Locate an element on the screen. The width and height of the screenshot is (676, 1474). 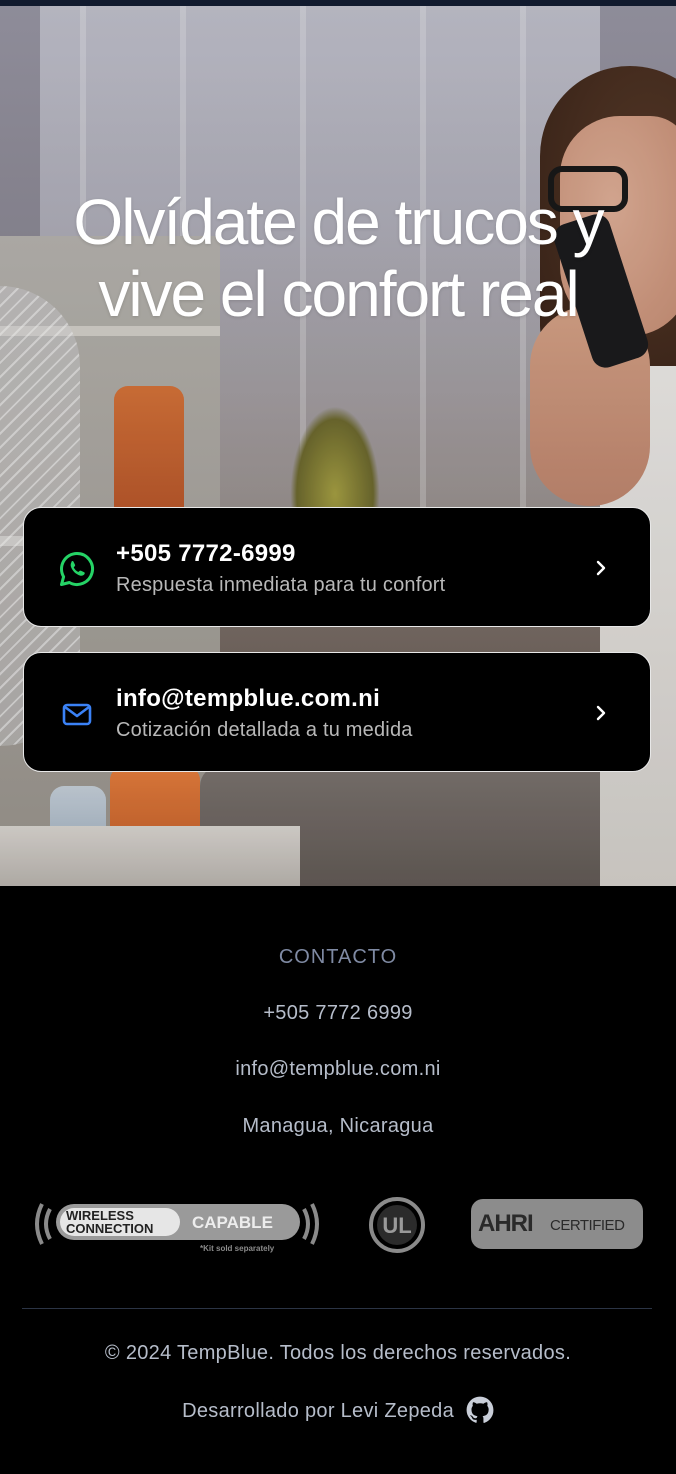
wireless-badge-note: *Kit sold separately is located at coordinates (237, 1248).